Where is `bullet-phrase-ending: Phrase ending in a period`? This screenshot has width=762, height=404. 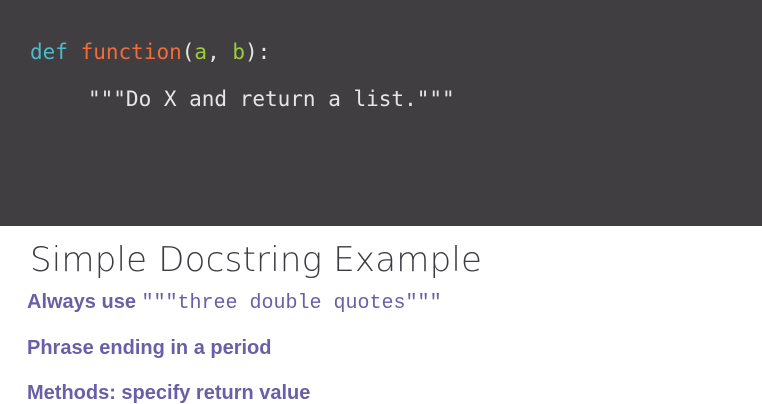 bullet-phrase-ending: Phrase ending in a period is located at coordinates (149, 348).